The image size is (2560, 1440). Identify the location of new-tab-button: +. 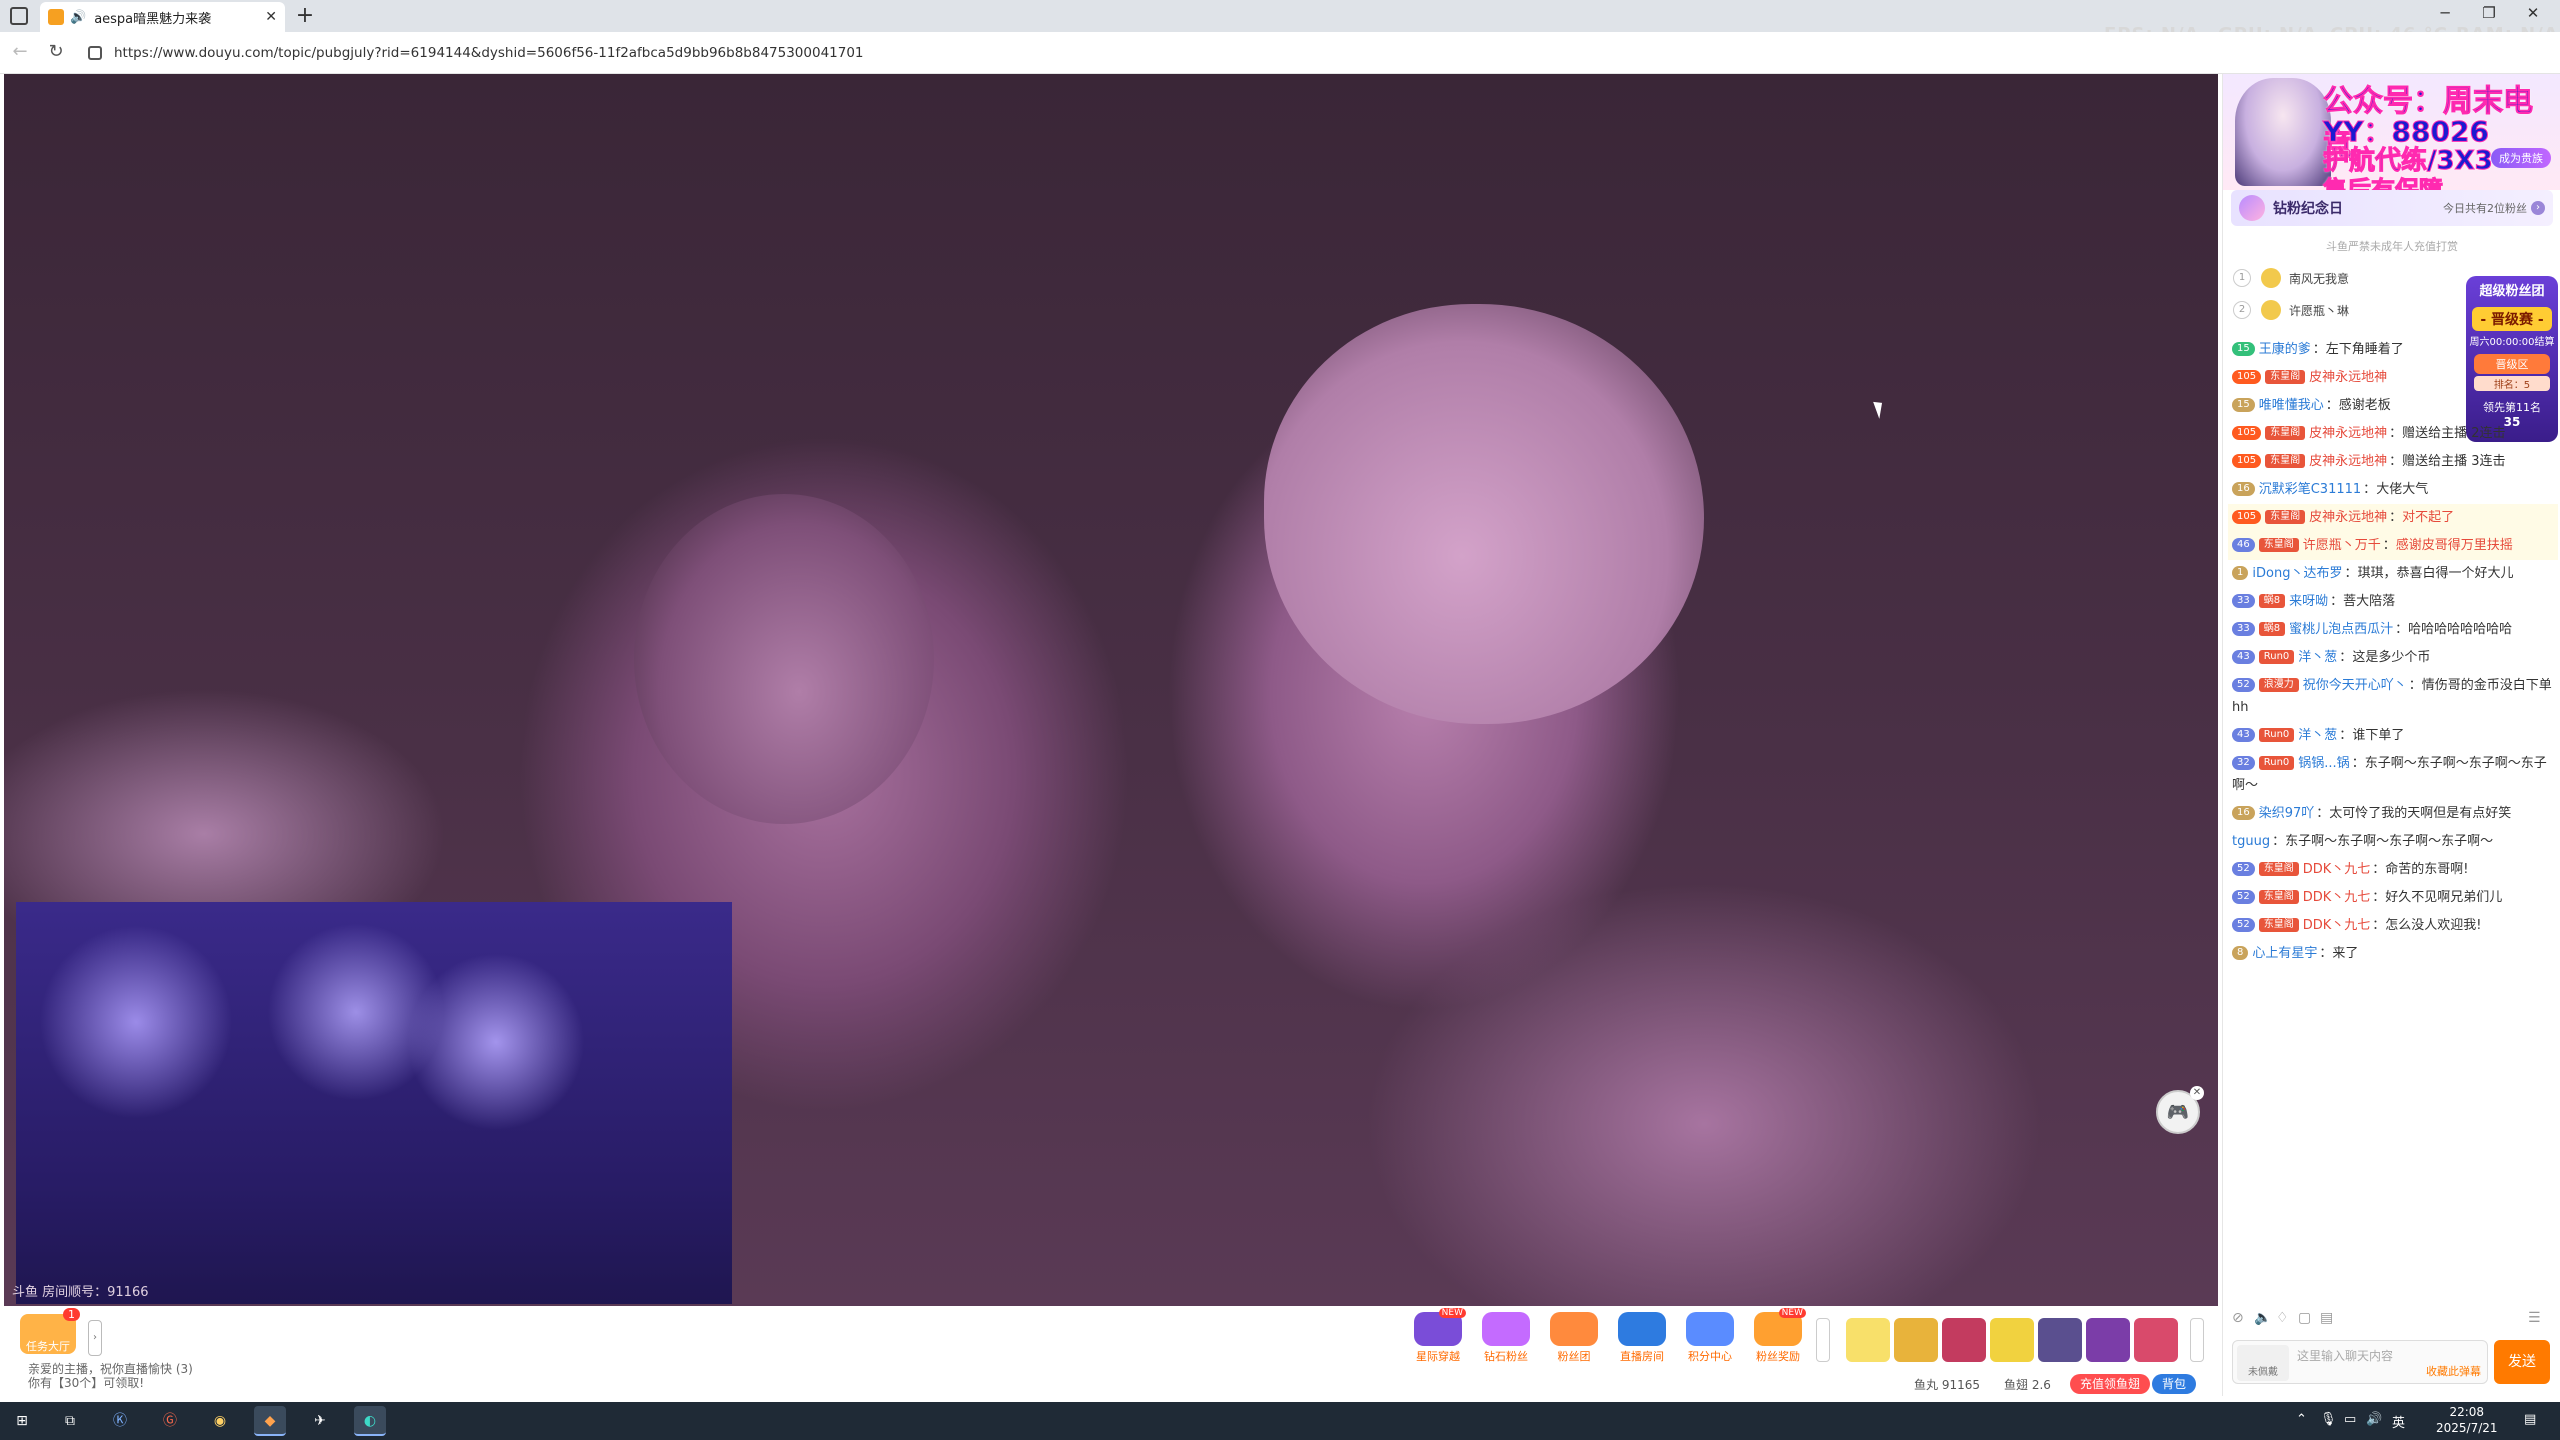
(305, 17).